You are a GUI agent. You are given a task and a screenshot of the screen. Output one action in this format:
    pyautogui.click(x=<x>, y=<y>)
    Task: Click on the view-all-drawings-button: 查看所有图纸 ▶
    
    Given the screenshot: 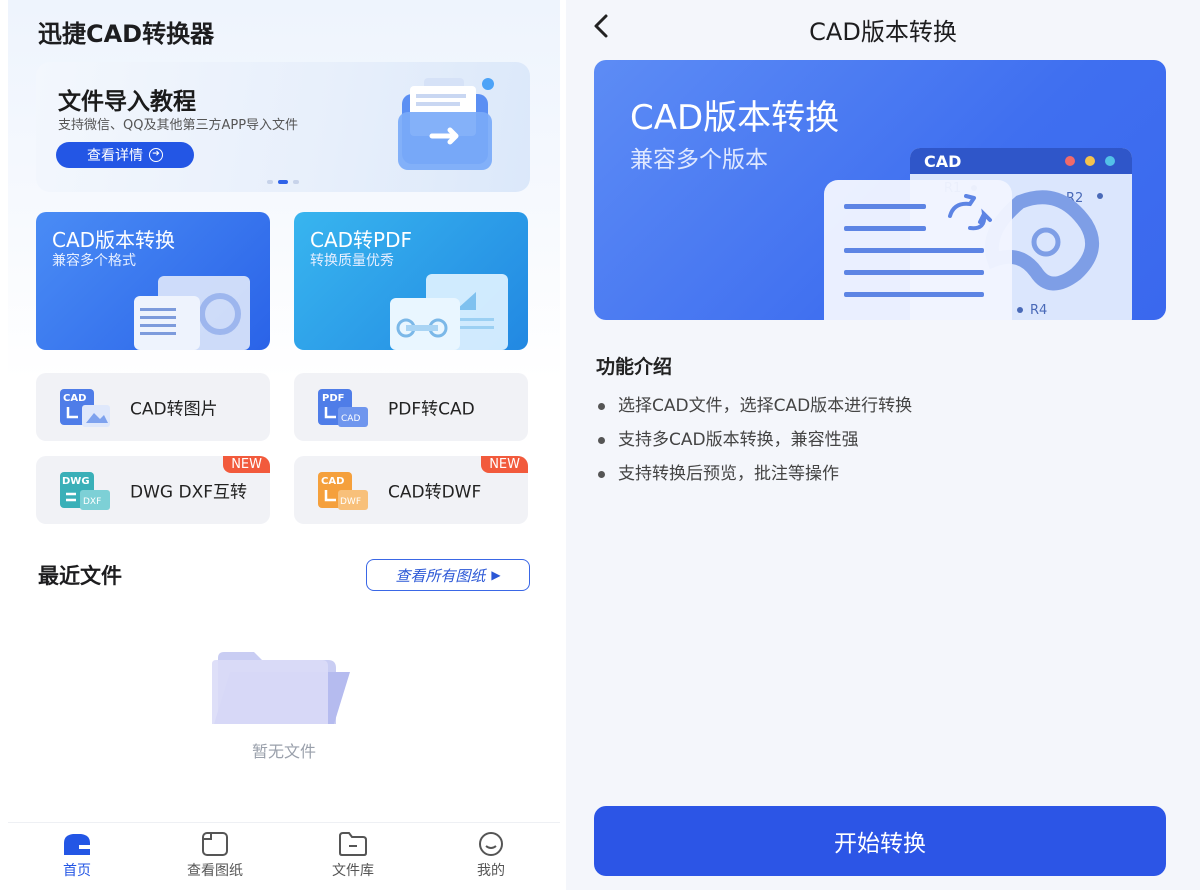 What is the action you would take?
    pyautogui.click(x=448, y=575)
    